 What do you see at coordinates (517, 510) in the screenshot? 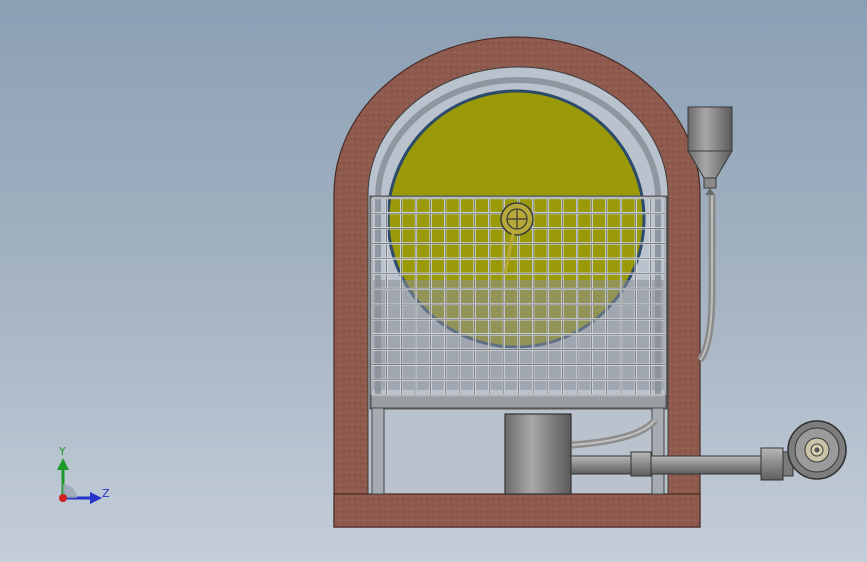
I see `base-slab` at bounding box center [517, 510].